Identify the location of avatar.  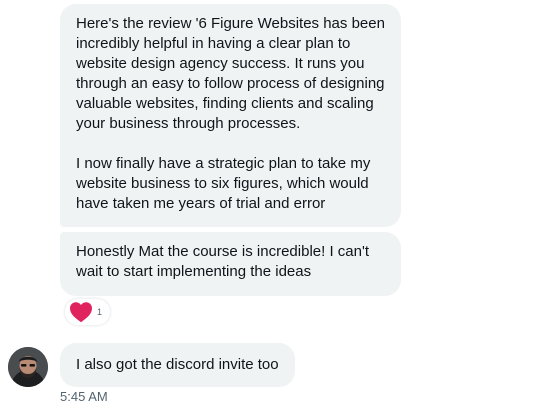
(28, 367).